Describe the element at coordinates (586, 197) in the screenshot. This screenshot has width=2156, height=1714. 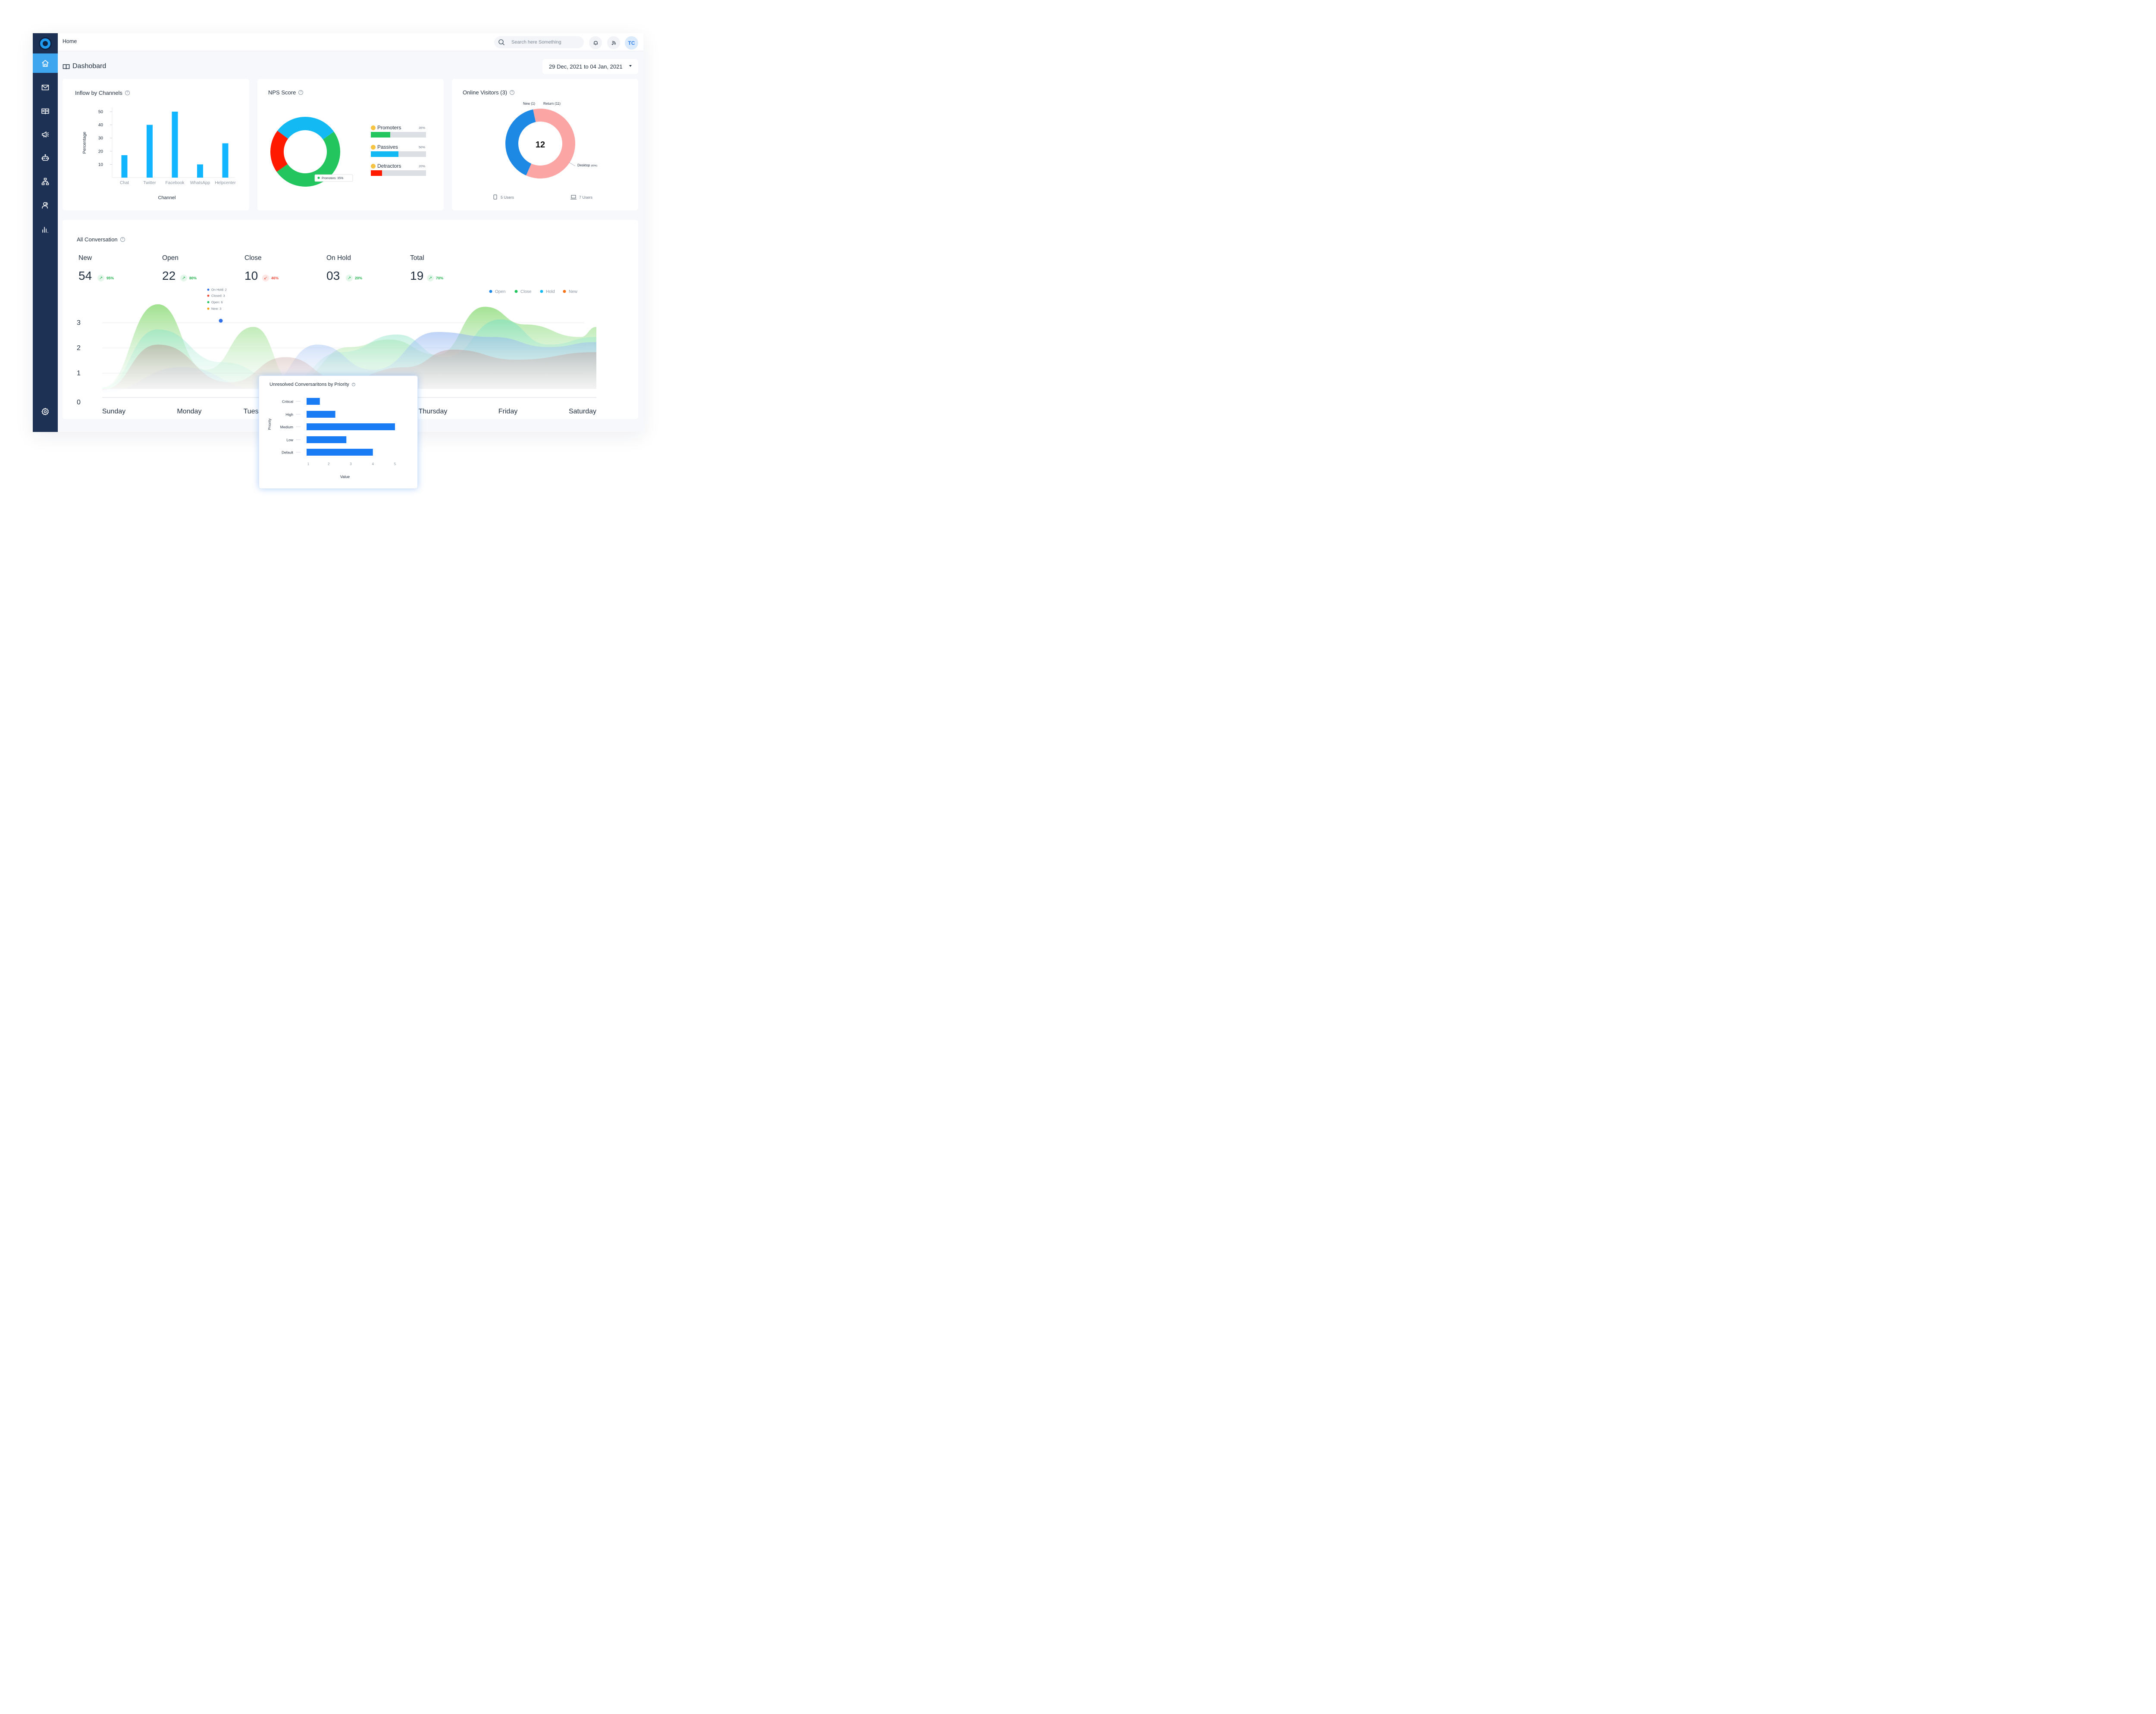
I see `desktop-users: 7 Users` at that location.